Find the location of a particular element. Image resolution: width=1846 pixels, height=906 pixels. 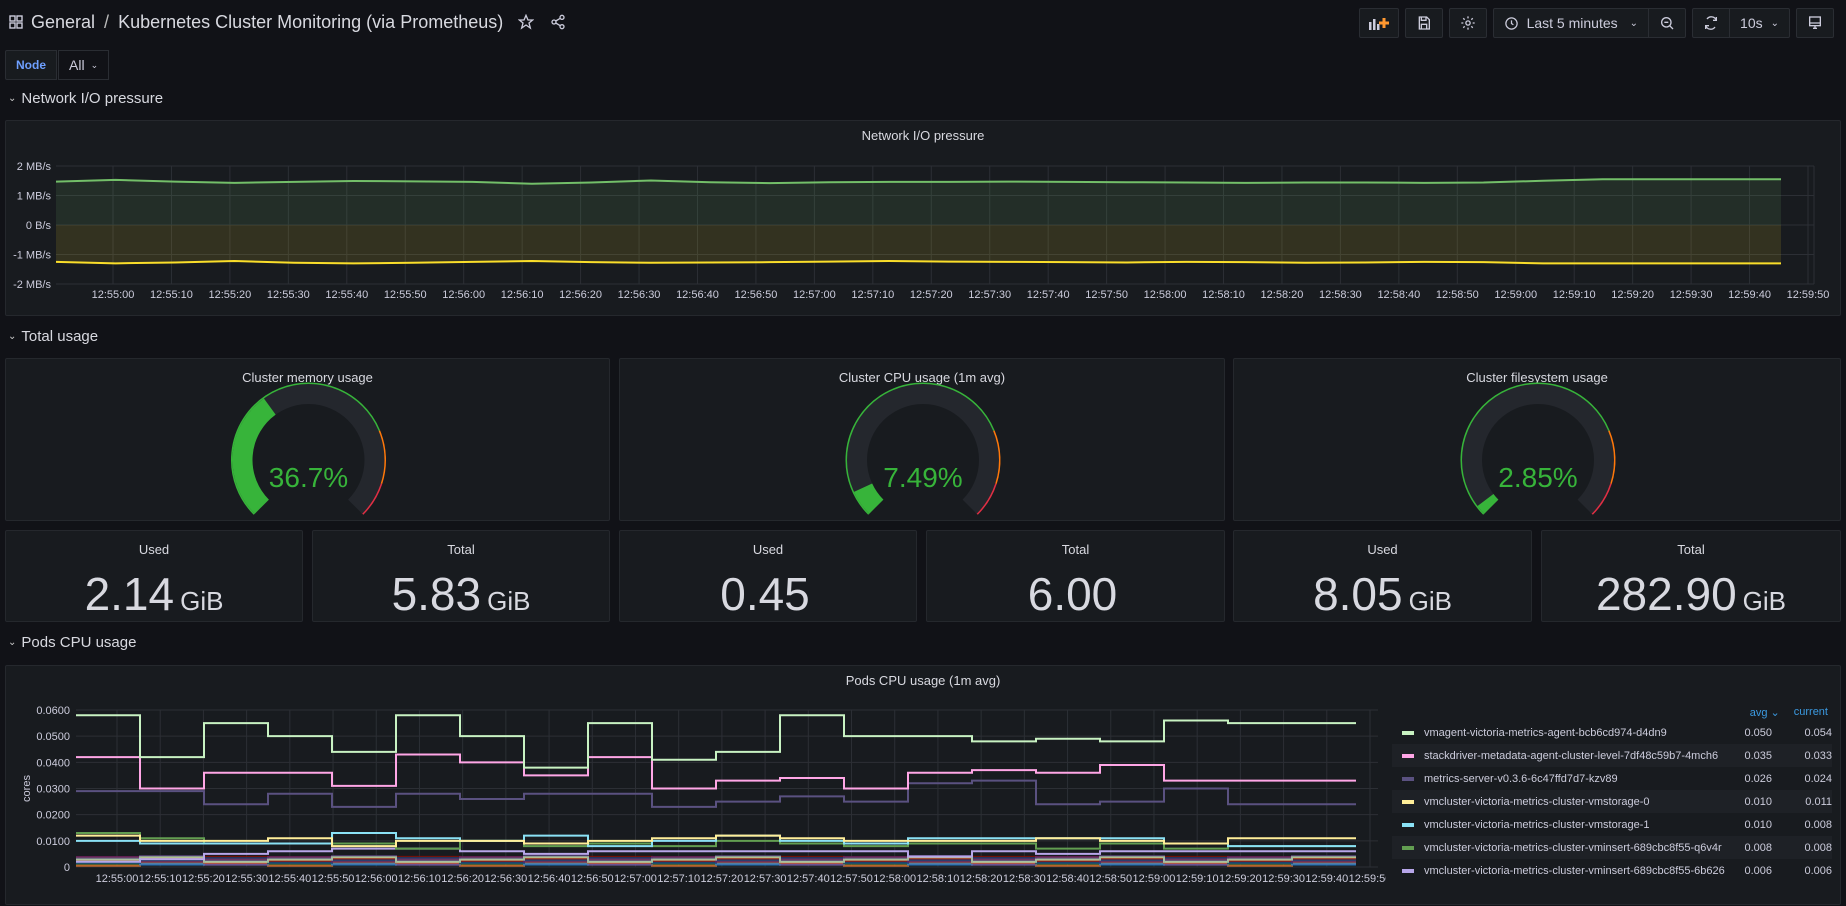

x-tick-label: 12:56:40 is located at coordinates (697, 295).